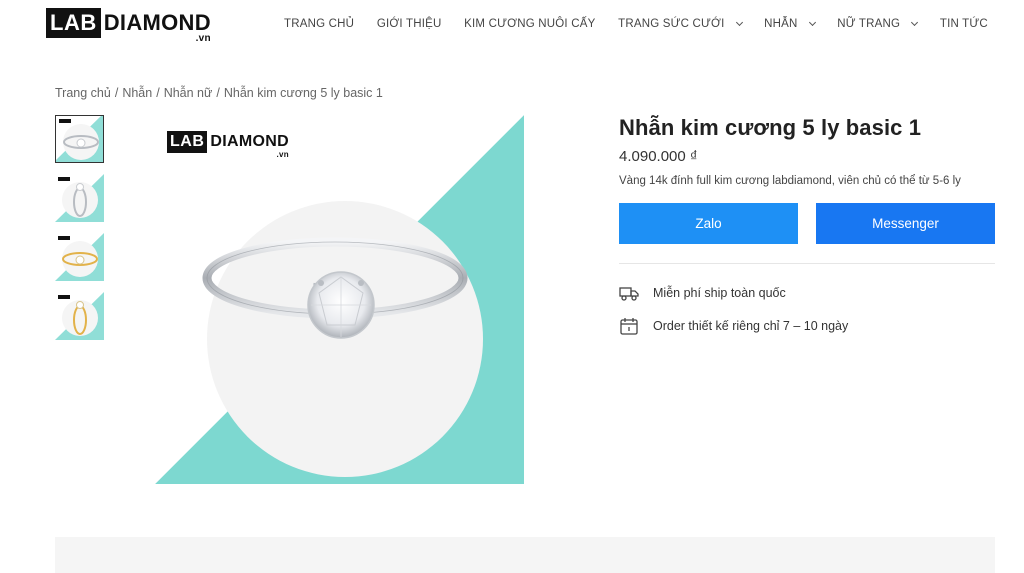  Describe the element at coordinates (525, 555) in the screenshot. I see `footer-band` at that location.